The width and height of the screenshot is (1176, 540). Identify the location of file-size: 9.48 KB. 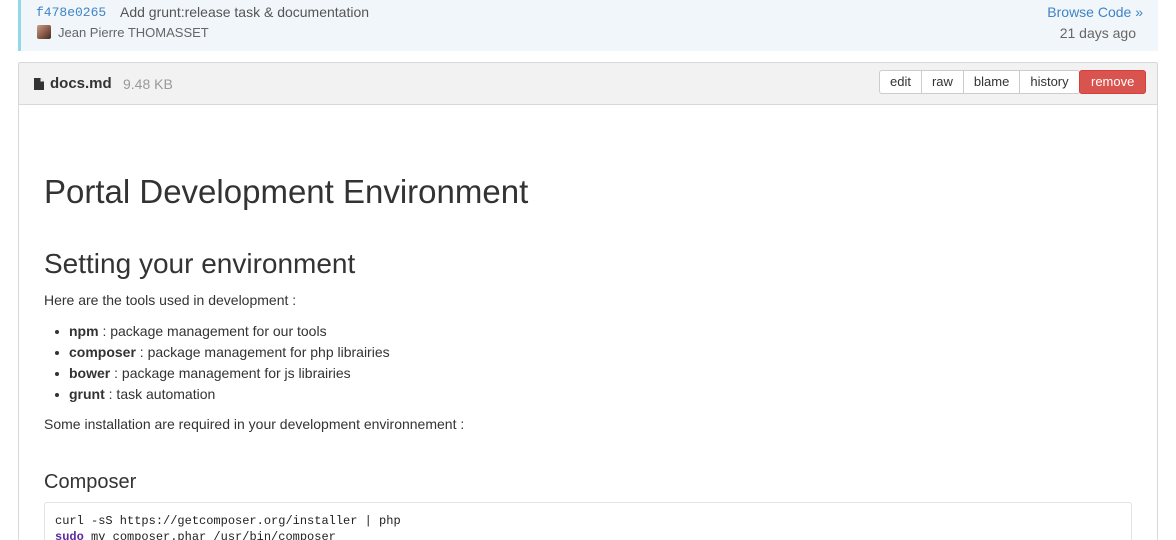
(148, 84).